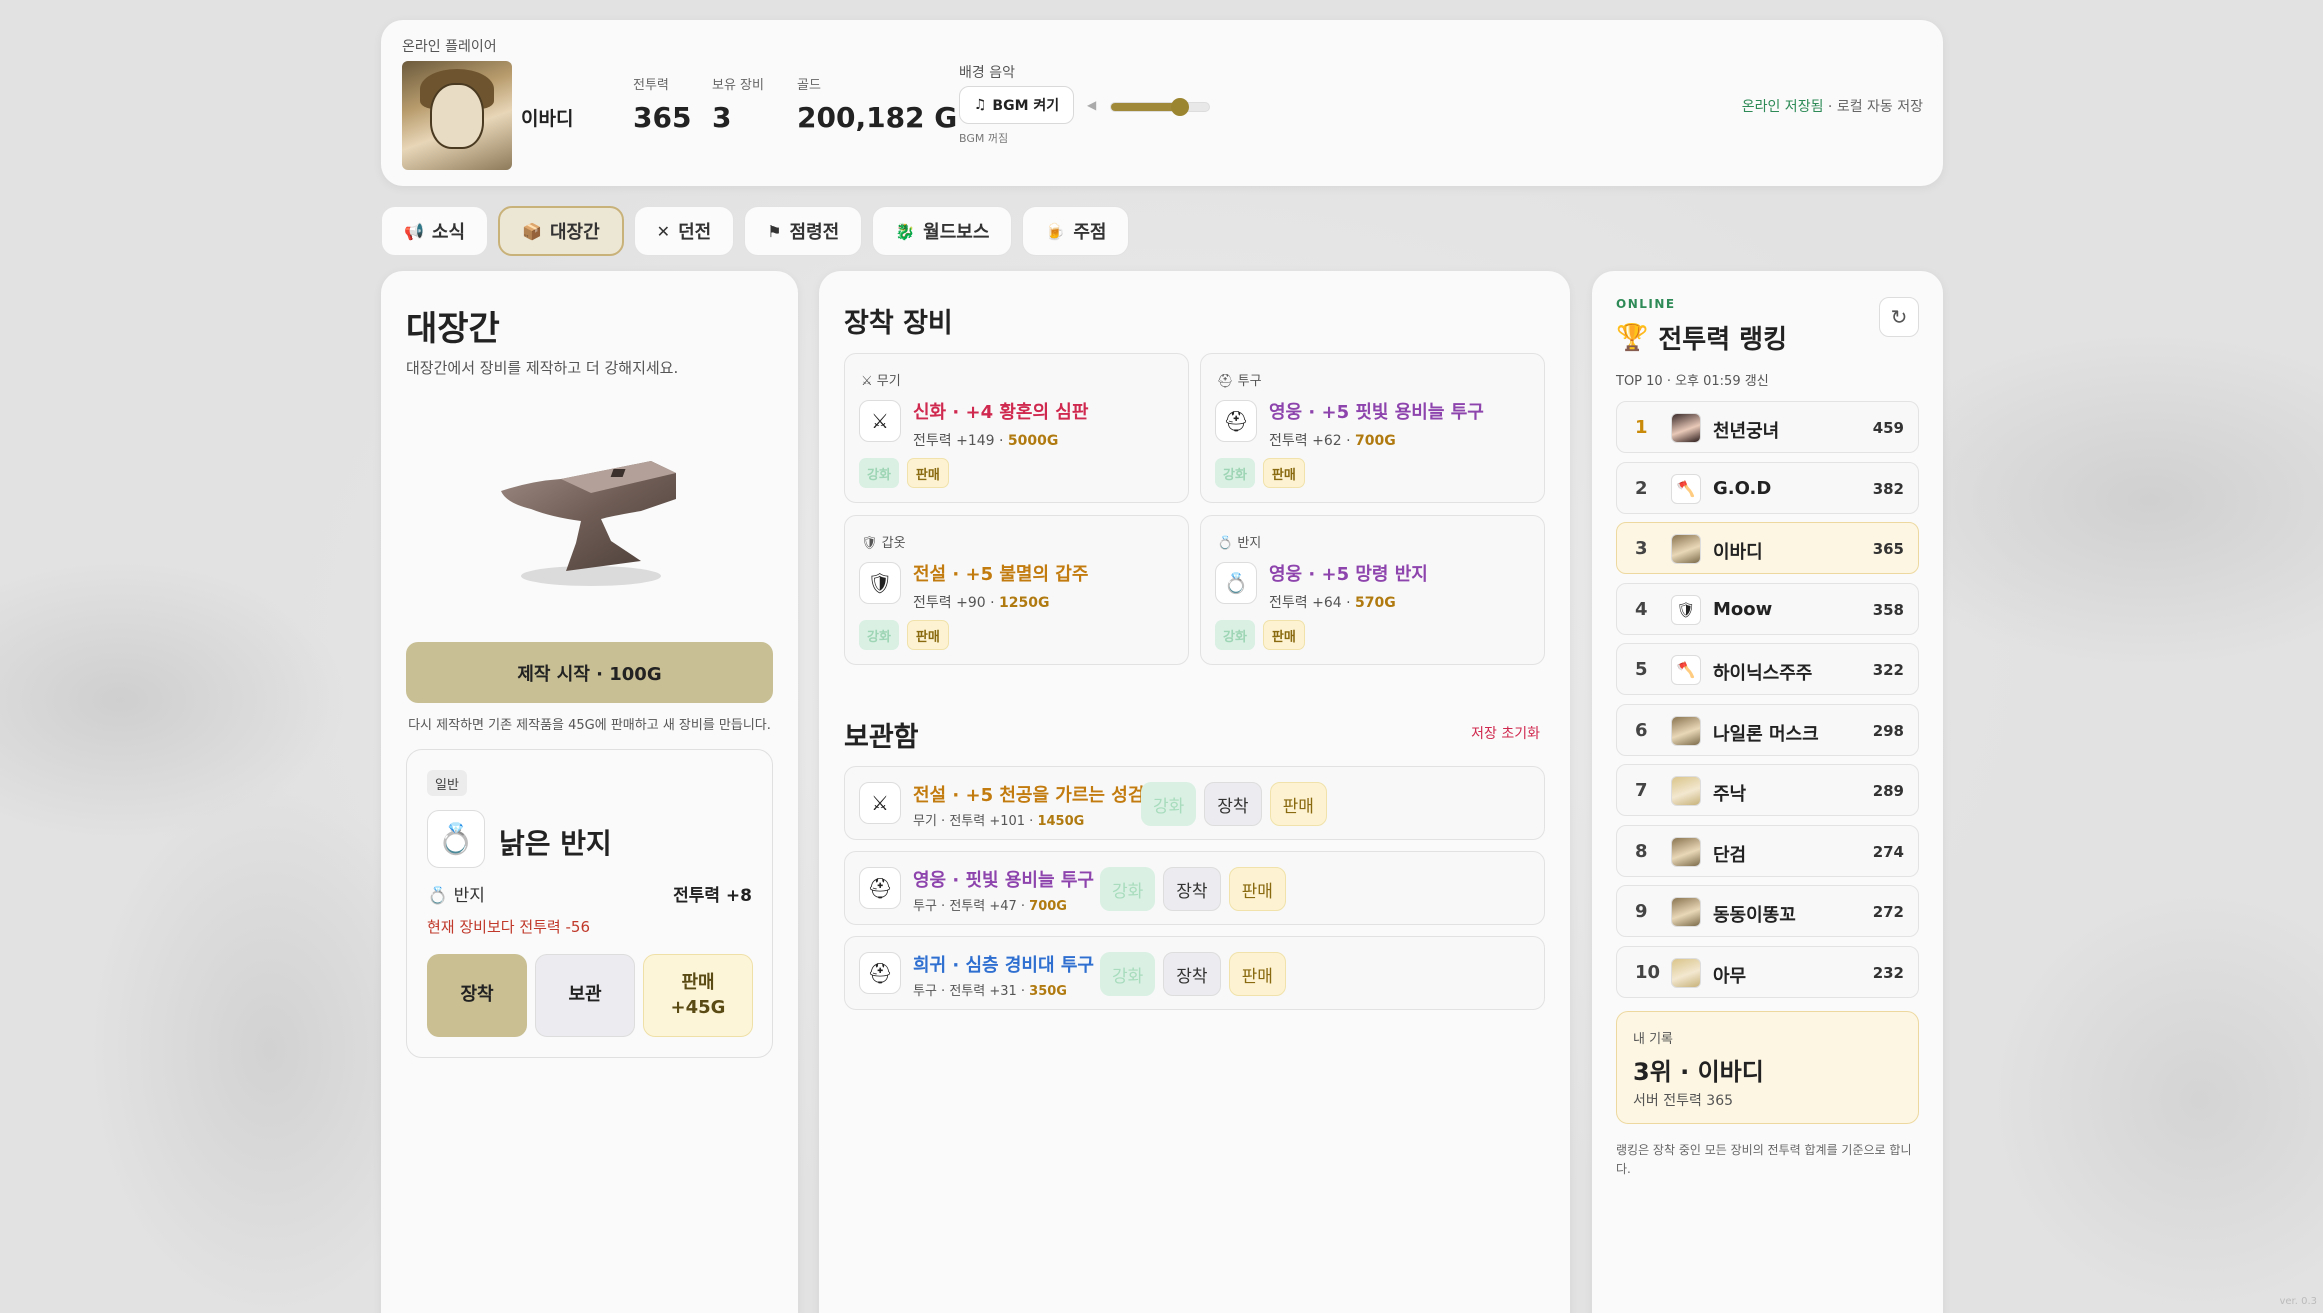 The image size is (2323, 1313). I want to click on ranking-row: 9 동동이똥꼬 272, so click(1767, 911).